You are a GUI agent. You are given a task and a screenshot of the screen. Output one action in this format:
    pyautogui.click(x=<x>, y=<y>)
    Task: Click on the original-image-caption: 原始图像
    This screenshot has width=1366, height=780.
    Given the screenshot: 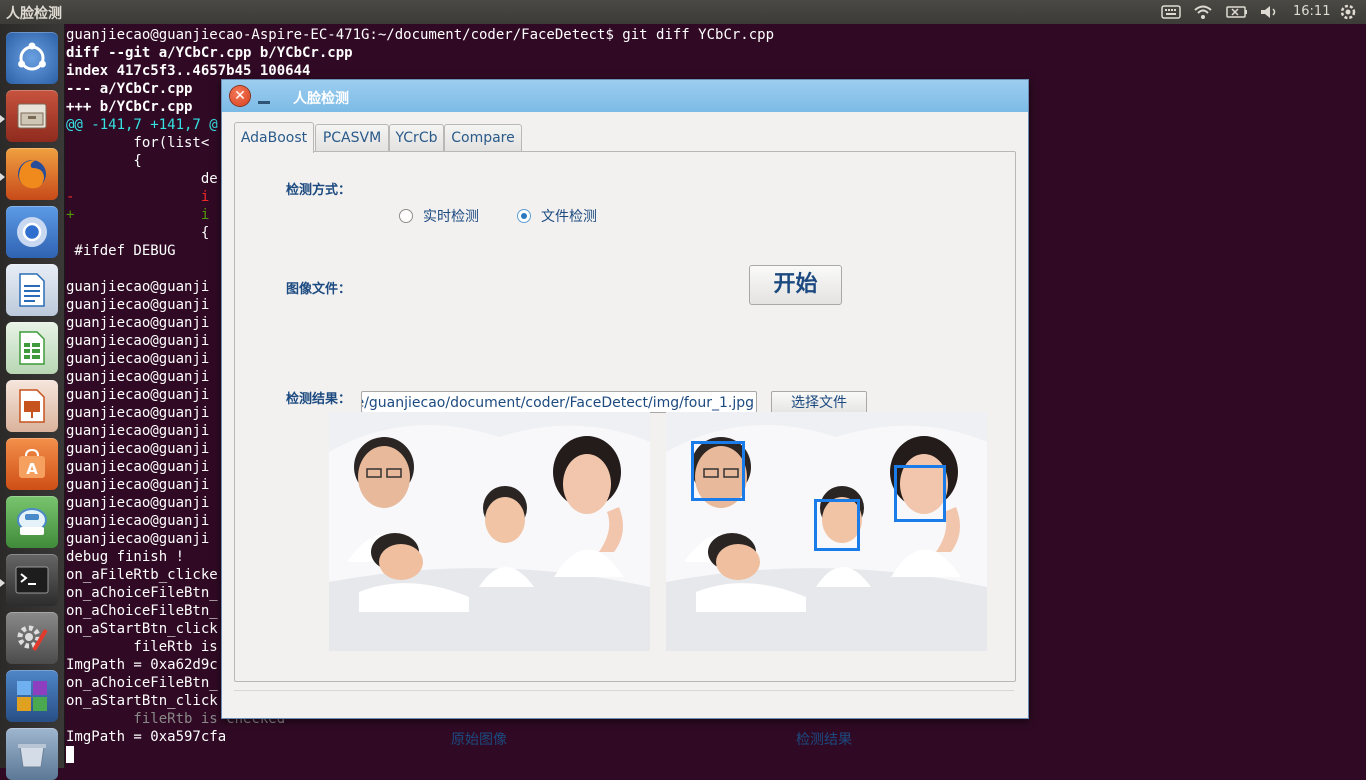 What is the action you would take?
    pyautogui.click(x=479, y=740)
    